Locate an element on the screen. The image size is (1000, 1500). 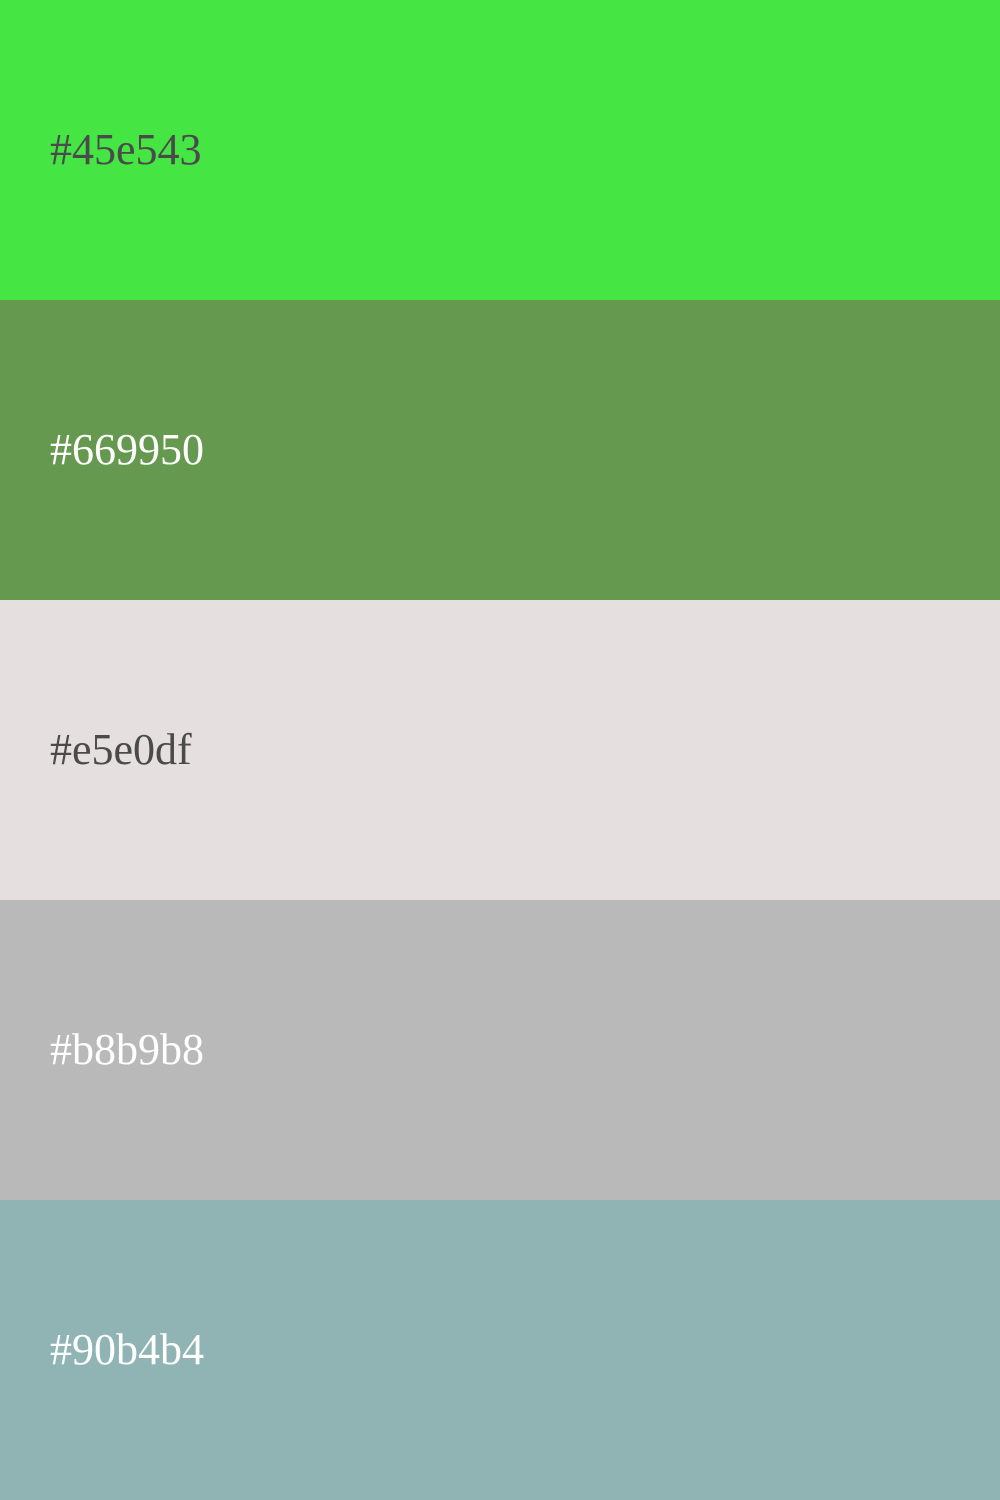
swatch-hex-label: #b8b9b8 is located at coordinates (127, 1049).